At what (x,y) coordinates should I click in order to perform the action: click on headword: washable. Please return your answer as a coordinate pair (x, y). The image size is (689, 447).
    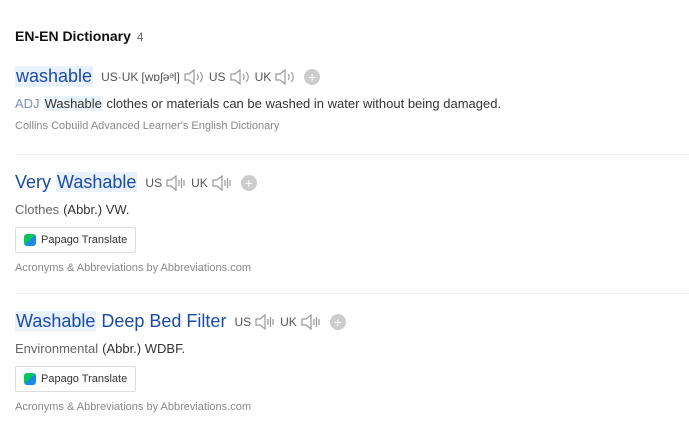
    Looking at the image, I should click on (54, 76).